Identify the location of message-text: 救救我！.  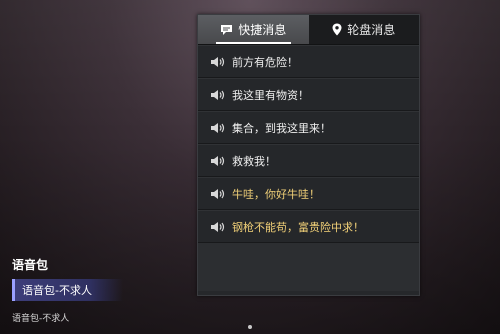
(254, 161).